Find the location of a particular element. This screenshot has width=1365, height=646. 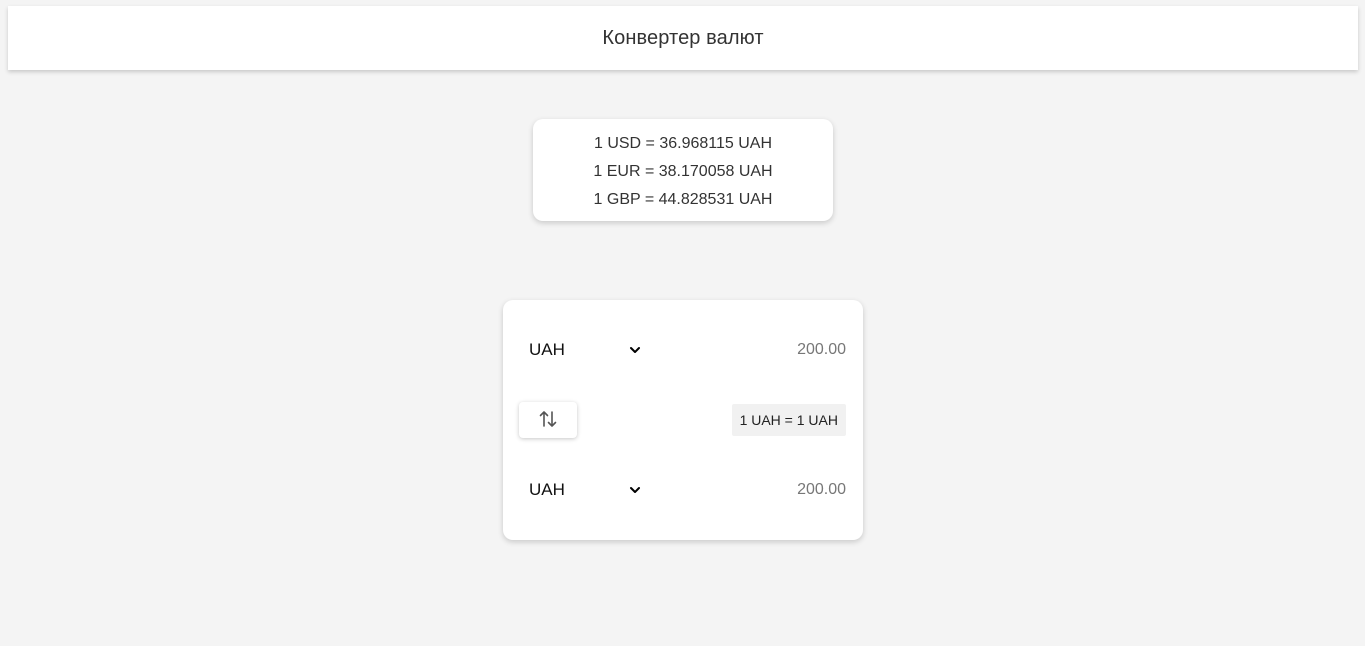

app-header: Конвертер валют is located at coordinates (683, 38).